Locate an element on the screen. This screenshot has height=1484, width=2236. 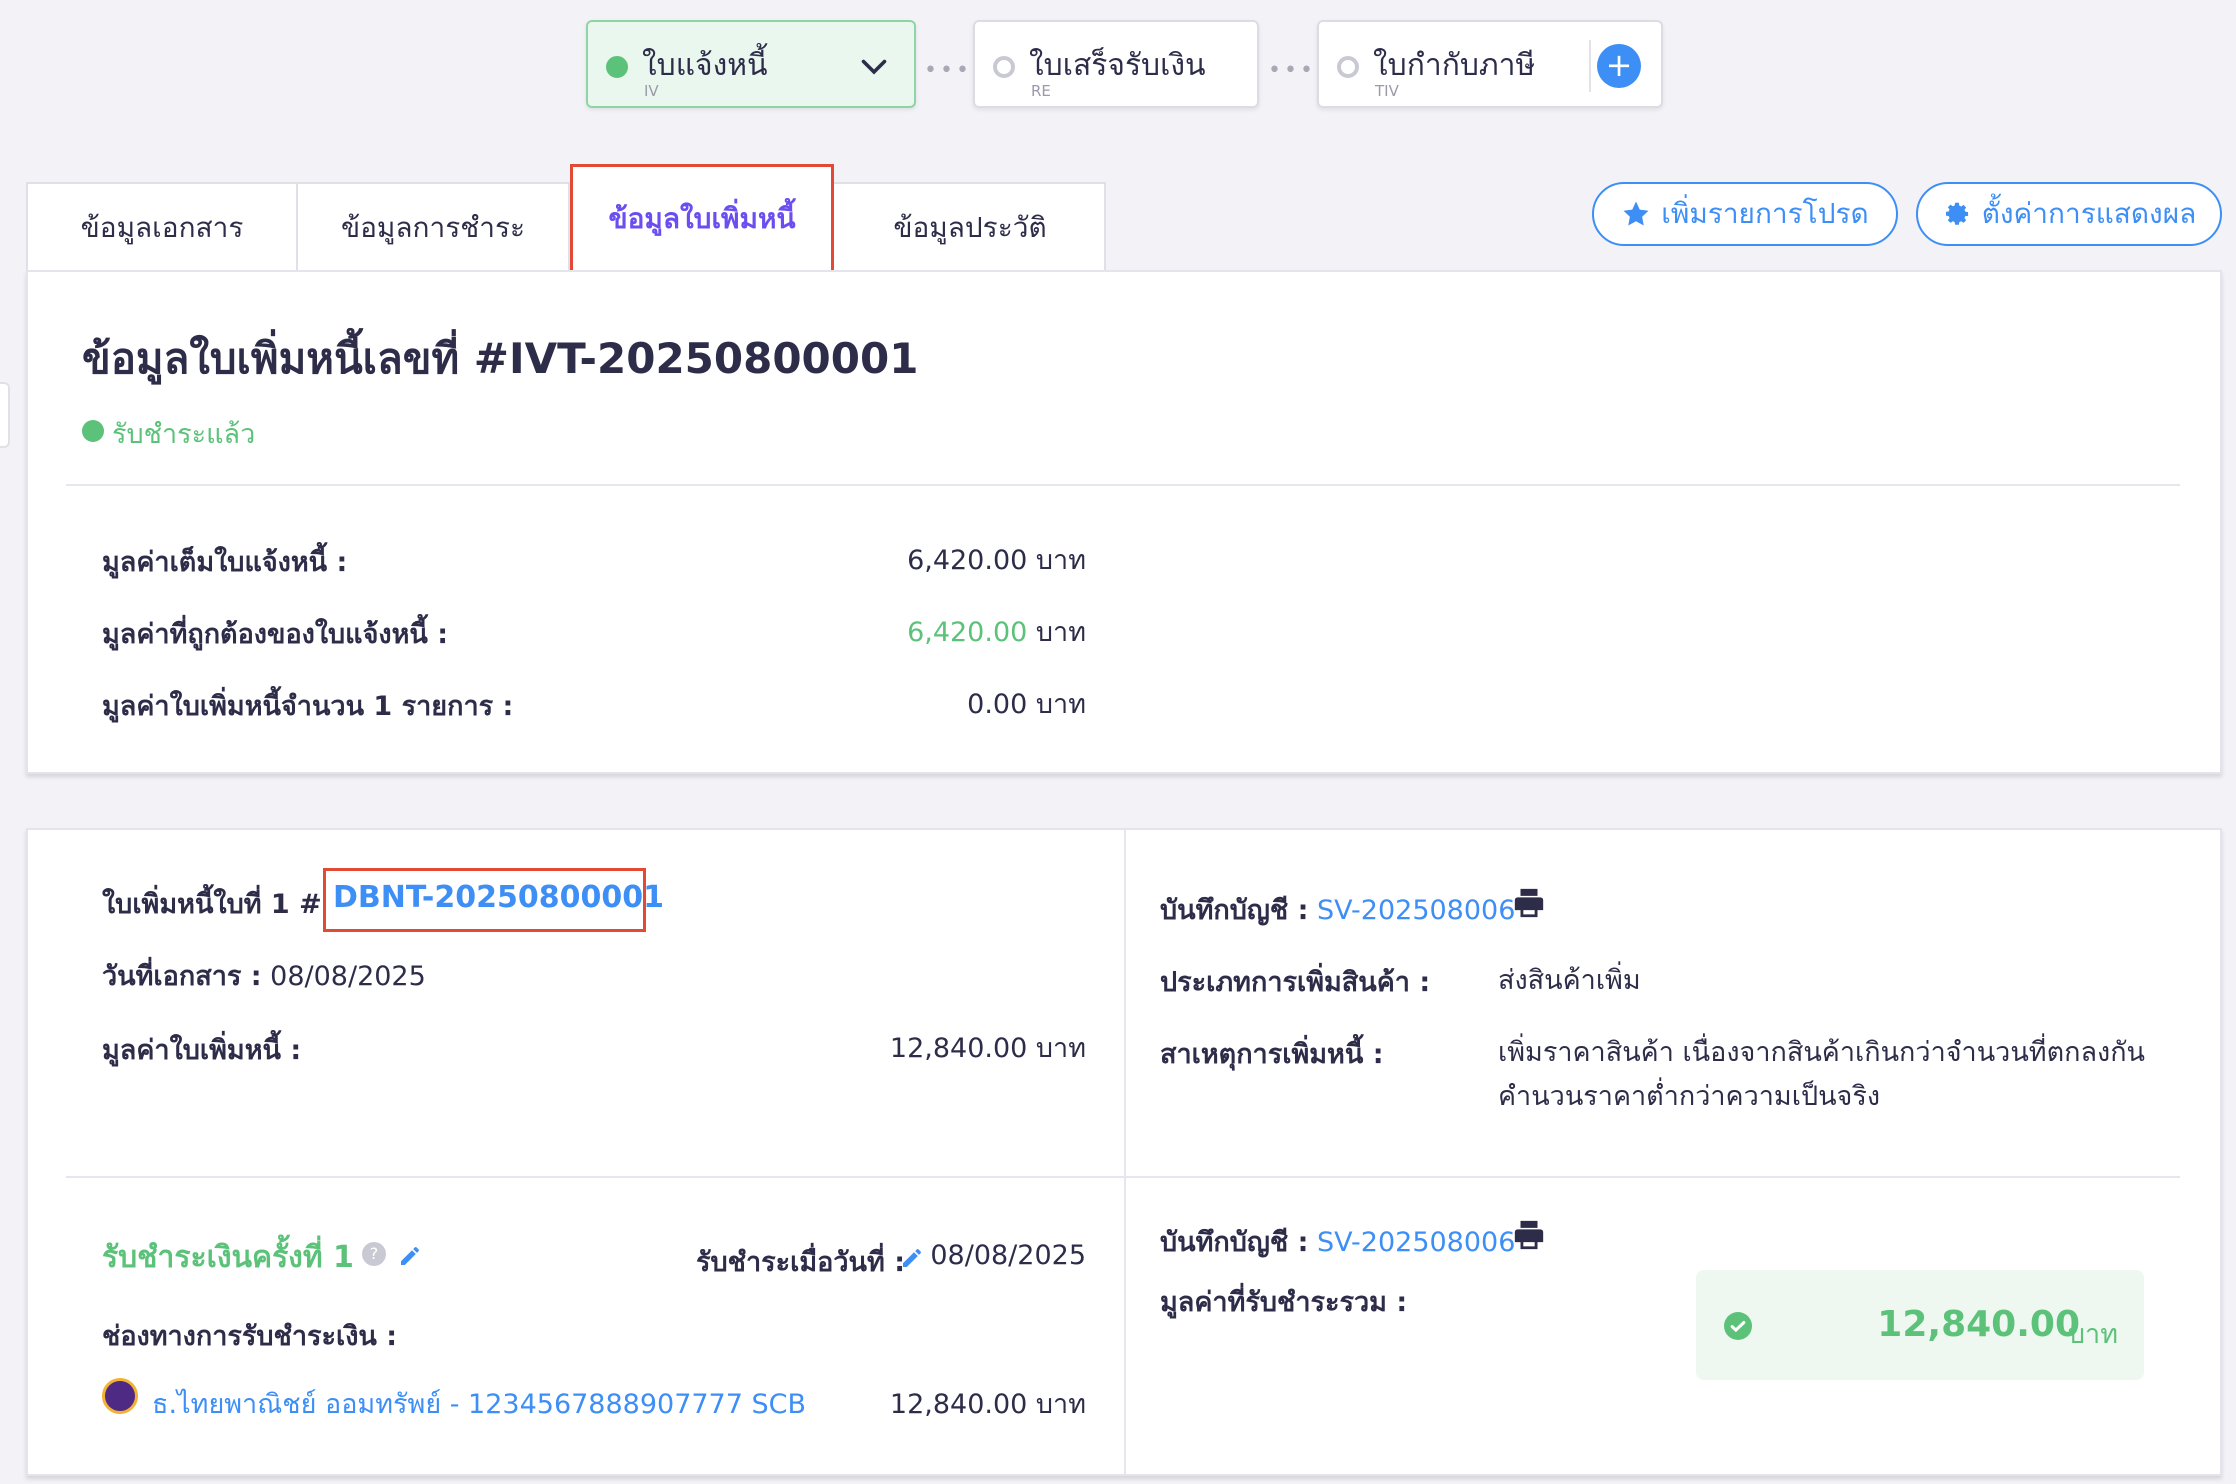
total-received-unit: บาท is located at coordinates (2092, 1334).